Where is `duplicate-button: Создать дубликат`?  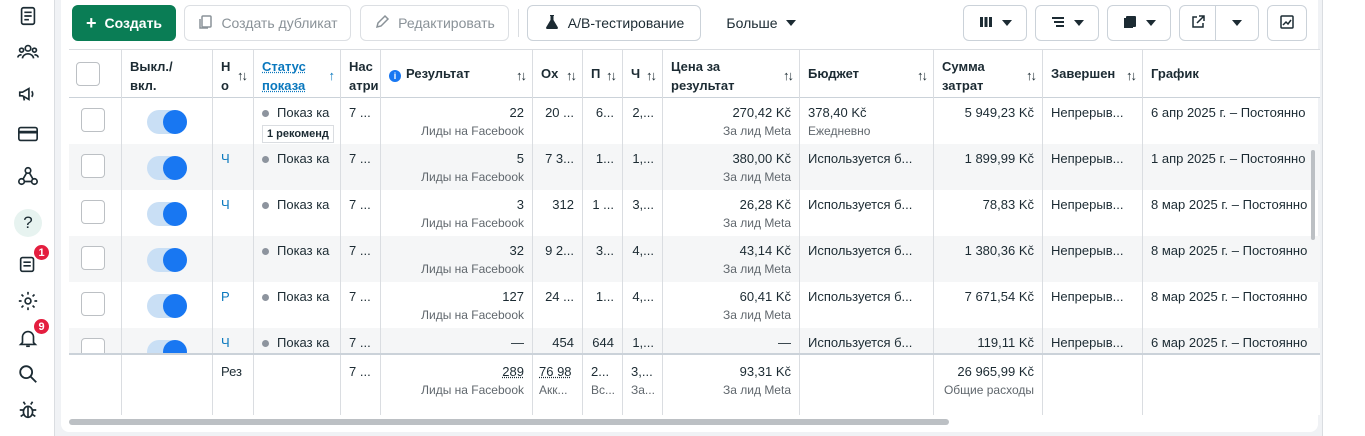 duplicate-button: Создать дубликат is located at coordinates (267, 23).